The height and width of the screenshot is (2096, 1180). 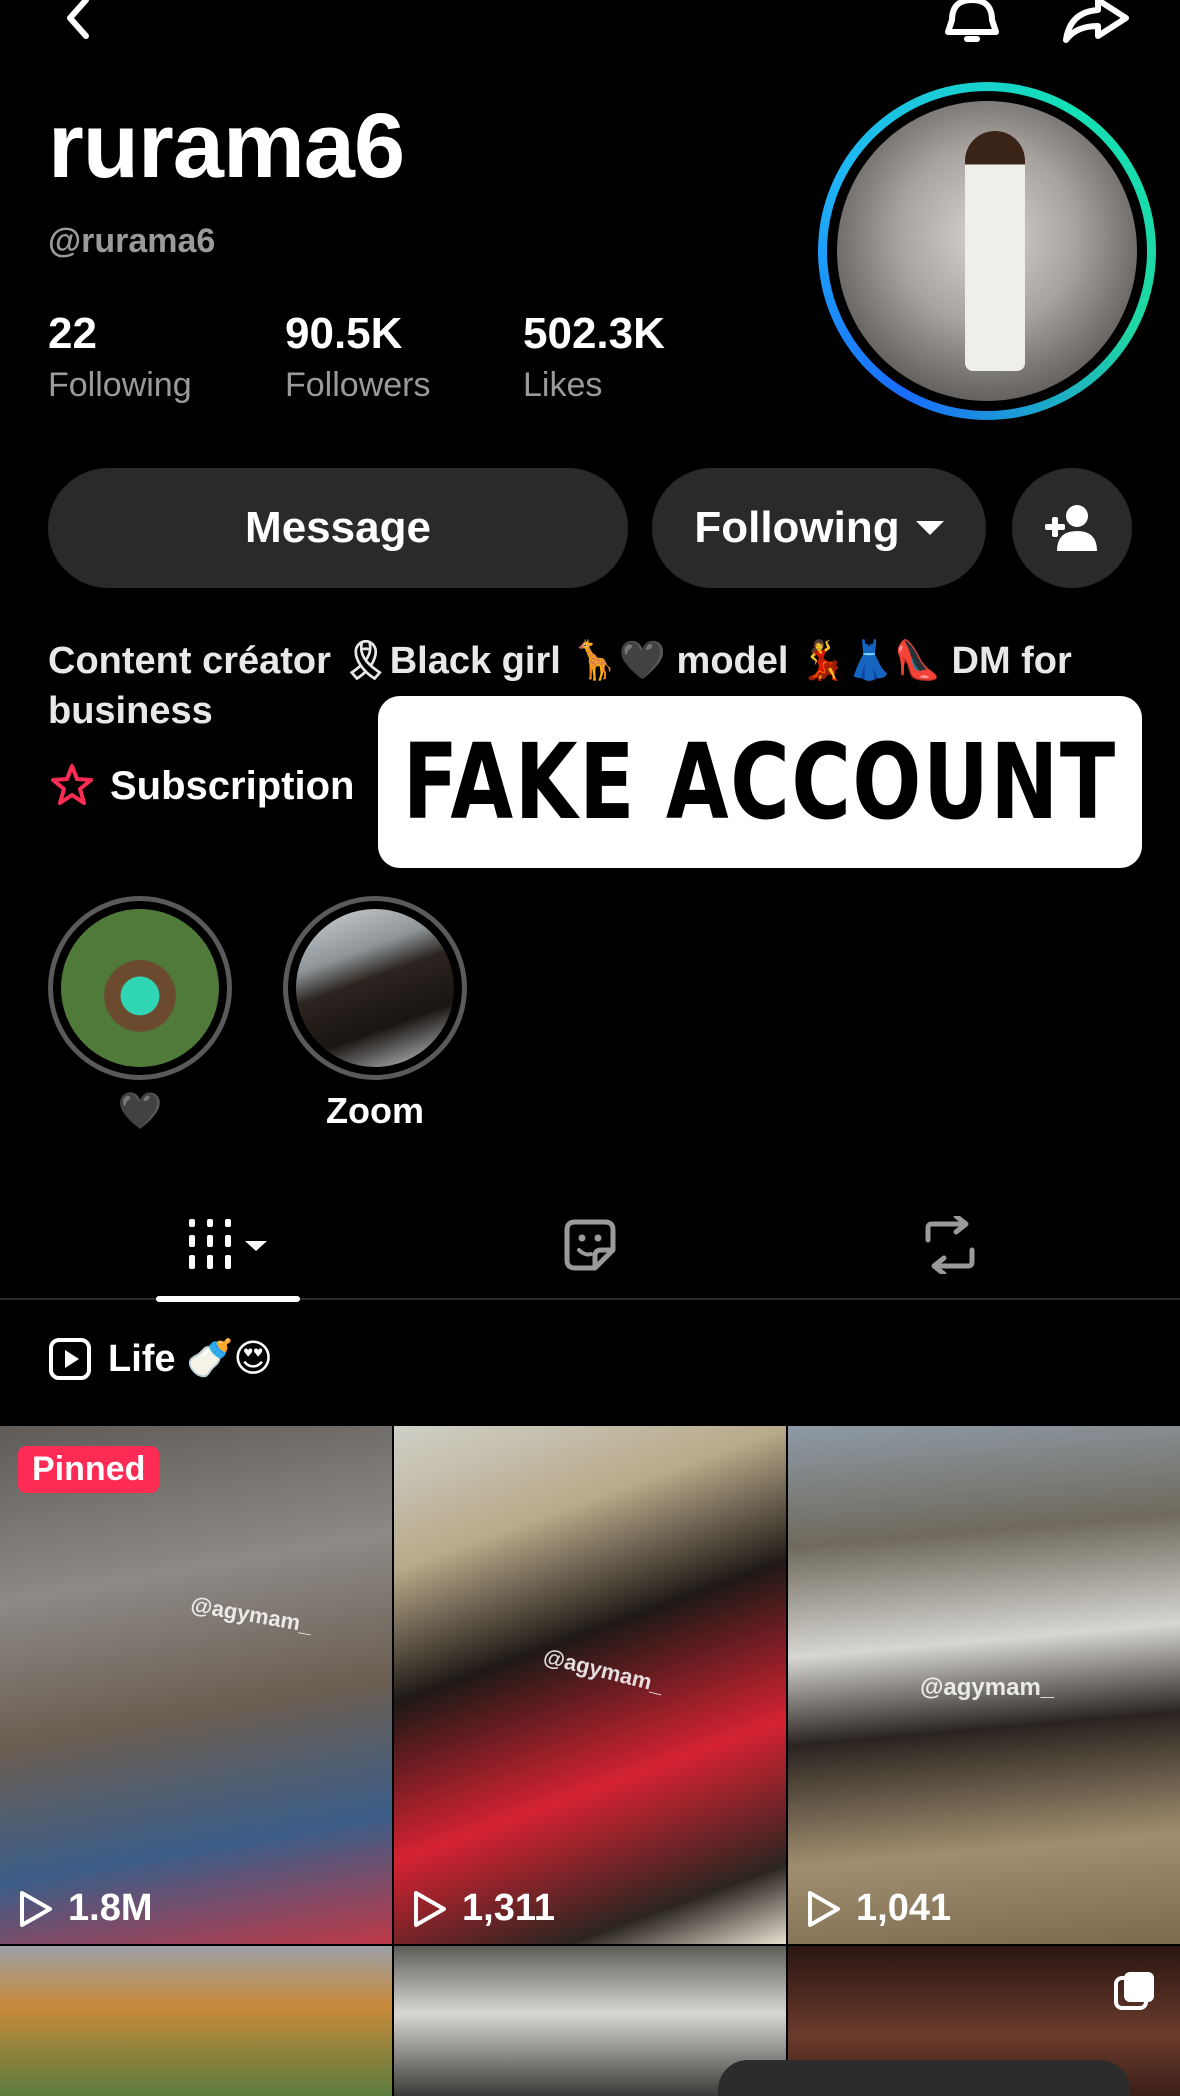 I want to click on following-label: Following, so click(x=120, y=385).